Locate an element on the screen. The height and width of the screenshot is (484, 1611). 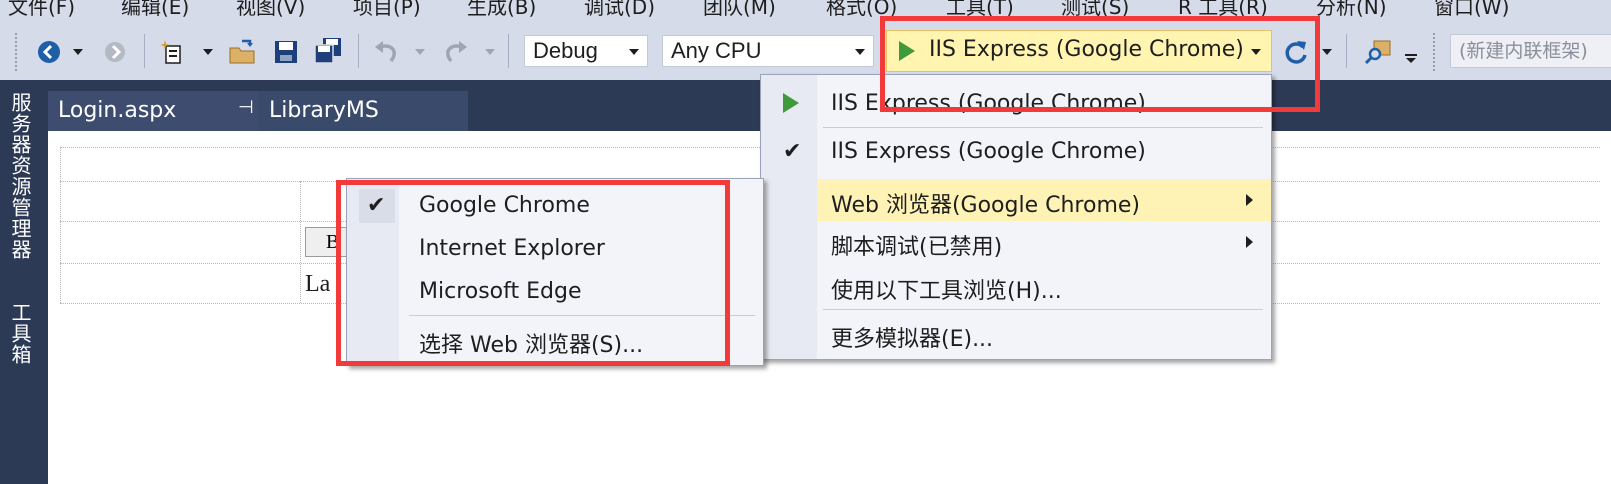
refresh-icon is located at coordinates (1296, 52).